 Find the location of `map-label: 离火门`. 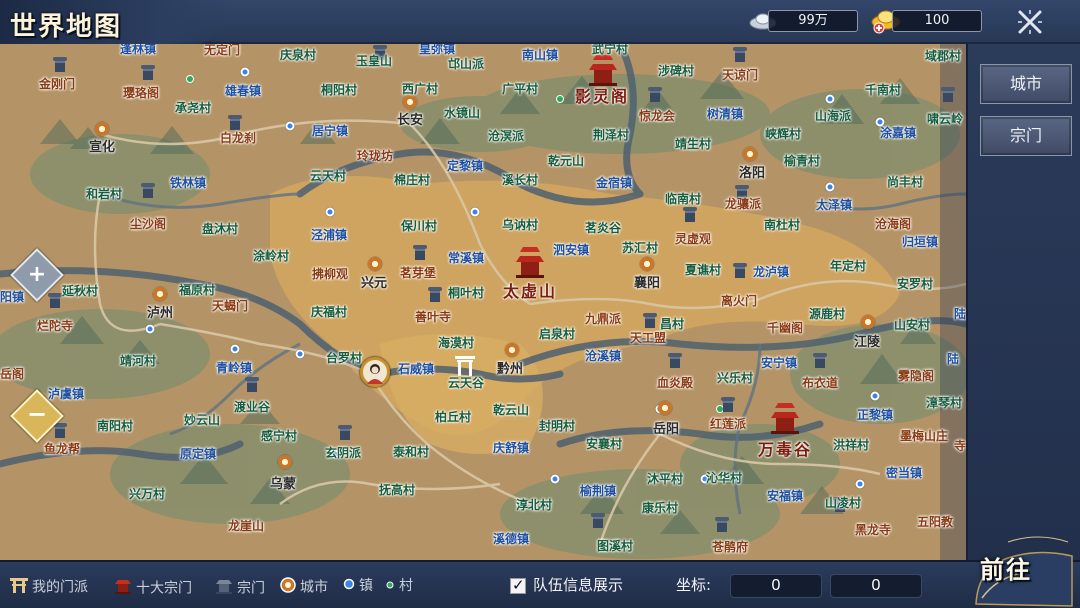

map-label: 离火门 is located at coordinates (739, 301).